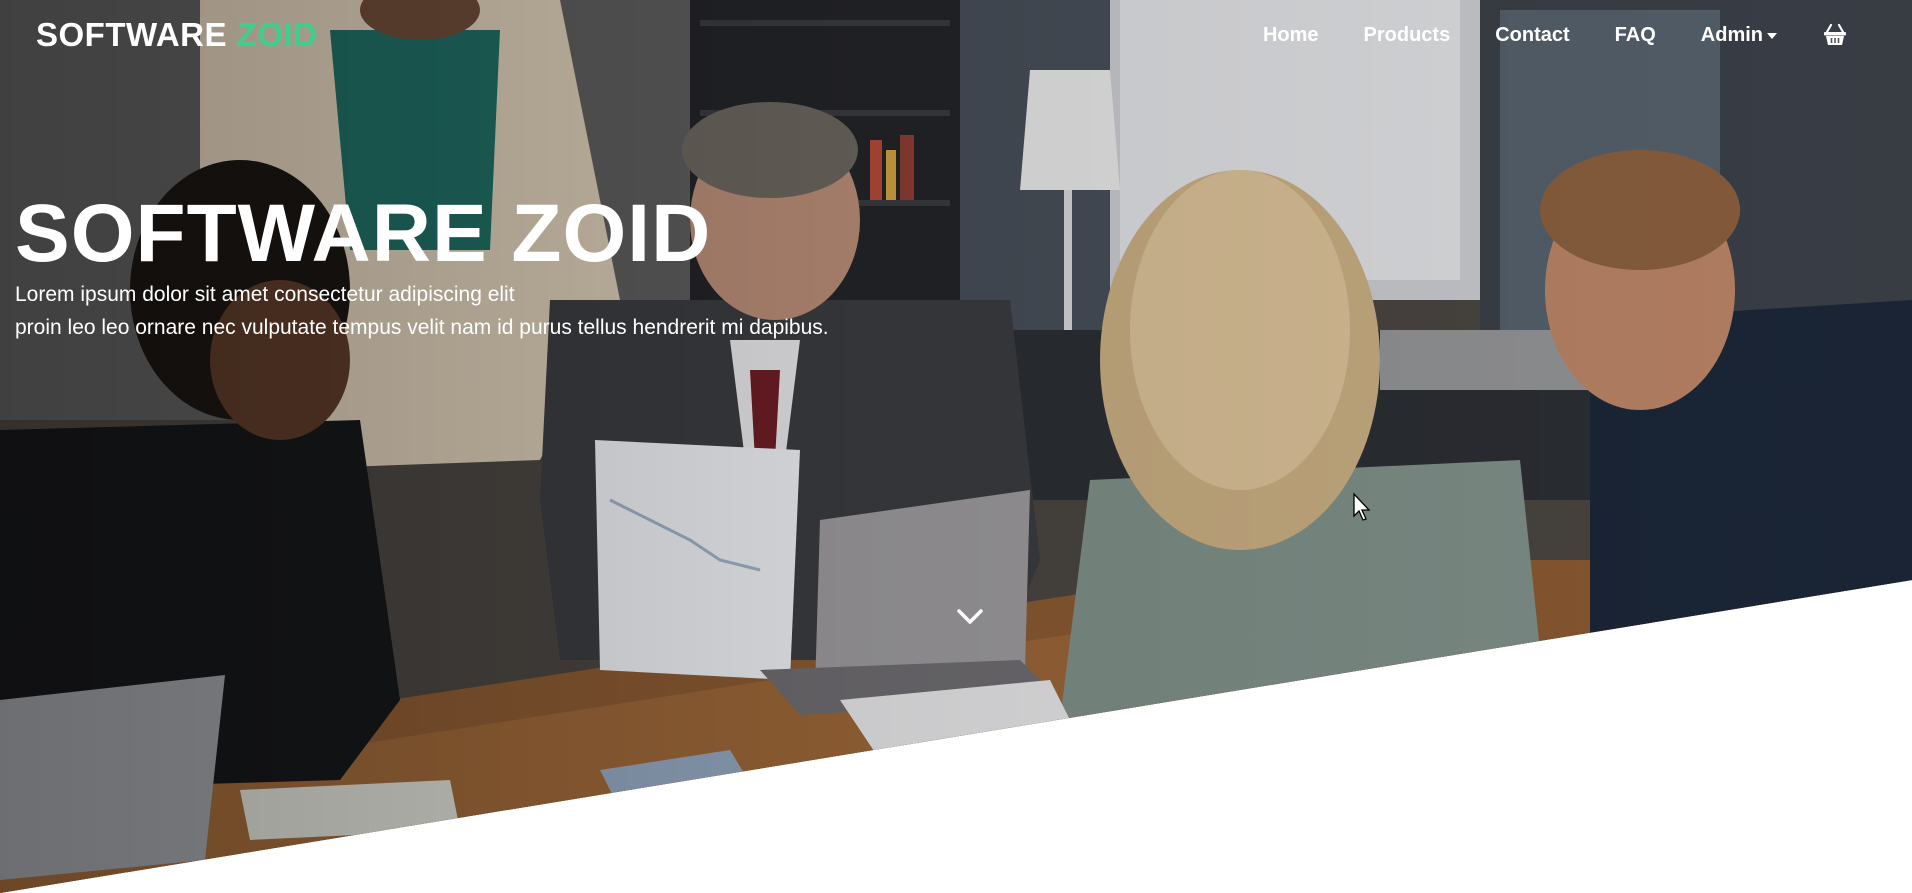 The height and width of the screenshot is (893, 1912). I want to click on brand-accent-text: ZOID, so click(277, 34).